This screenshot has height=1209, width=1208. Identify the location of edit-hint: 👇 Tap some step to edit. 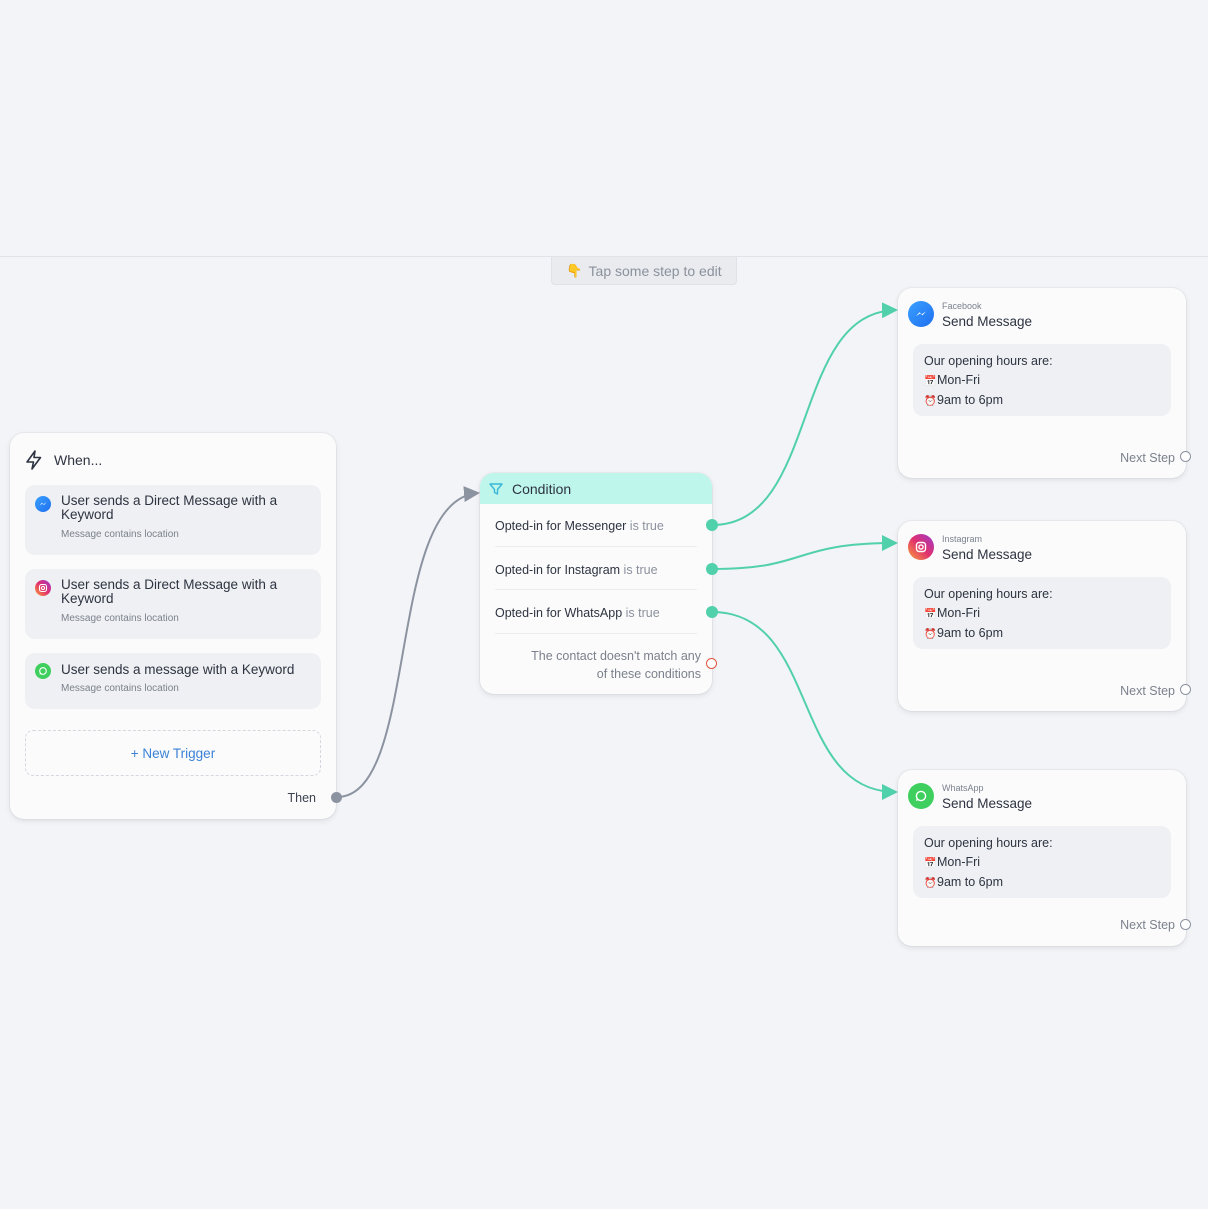
(644, 271).